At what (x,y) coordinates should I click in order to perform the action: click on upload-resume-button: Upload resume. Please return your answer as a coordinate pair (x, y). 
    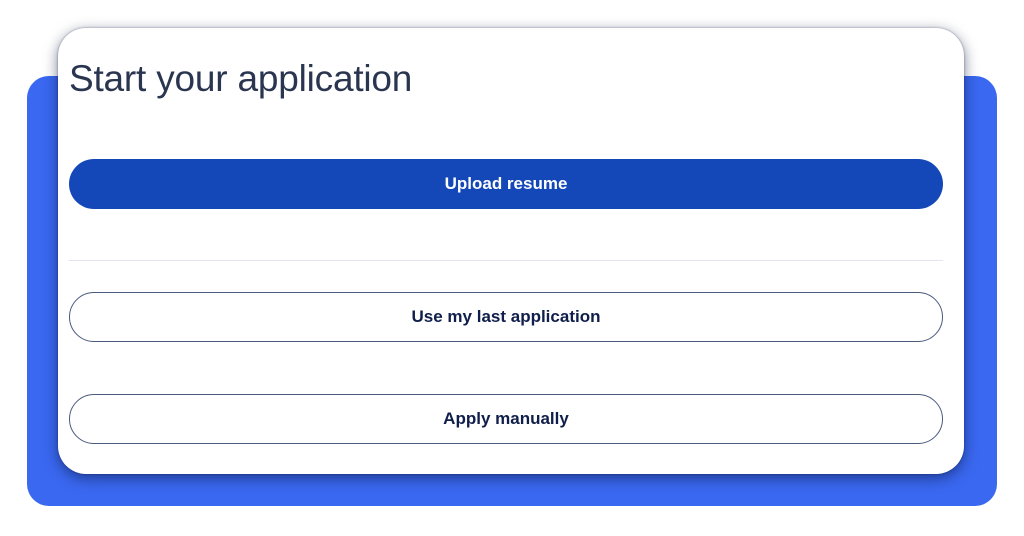
    Looking at the image, I should click on (506, 184).